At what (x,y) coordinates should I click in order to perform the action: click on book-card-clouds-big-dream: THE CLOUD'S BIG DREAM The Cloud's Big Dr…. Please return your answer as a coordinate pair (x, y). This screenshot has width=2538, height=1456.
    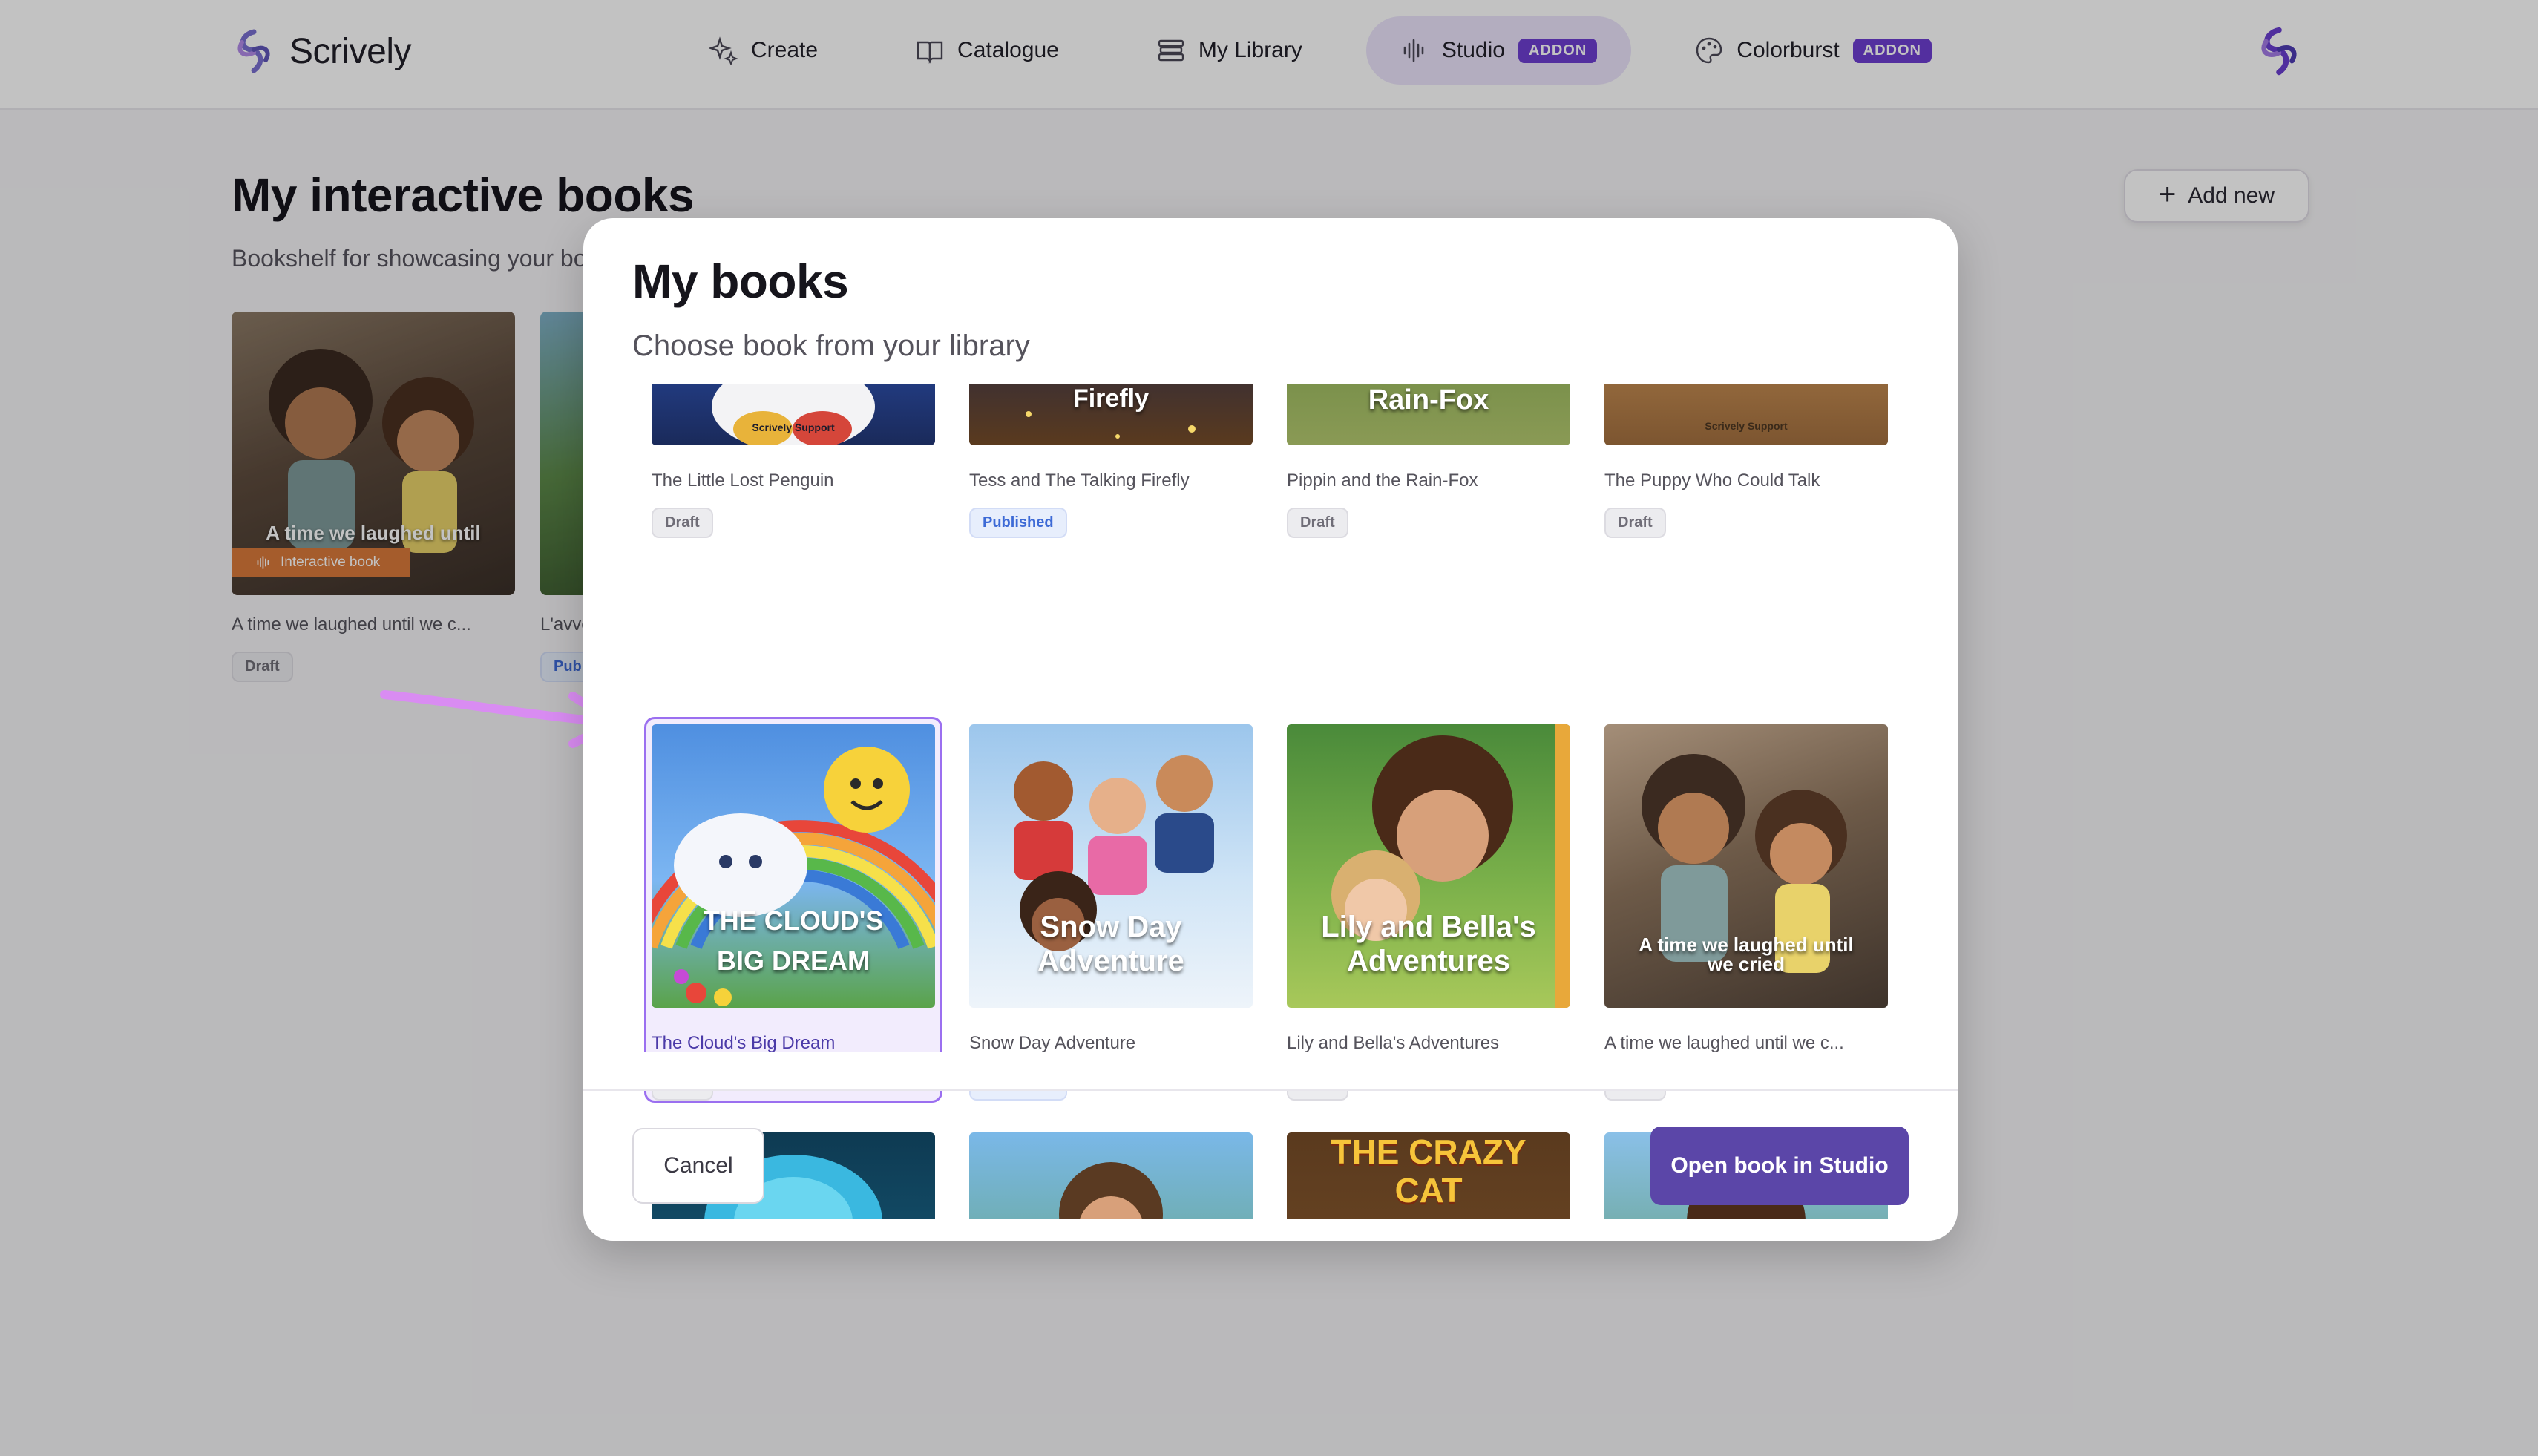
    Looking at the image, I should click on (798, 913).